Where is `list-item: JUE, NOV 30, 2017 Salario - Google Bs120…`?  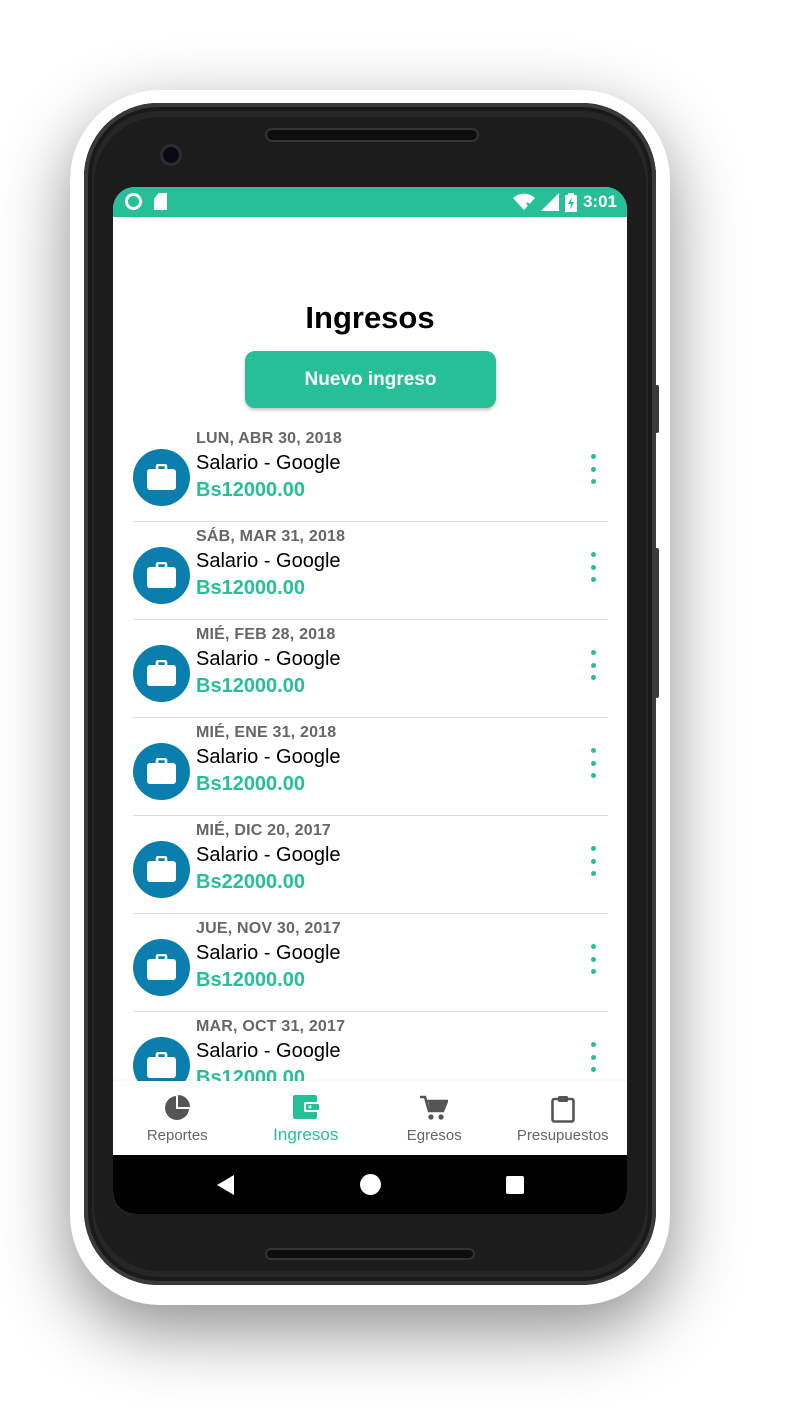
list-item: JUE, NOV 30, 2017 Salario - Google Bs120… is located at coordinates (370, 963).